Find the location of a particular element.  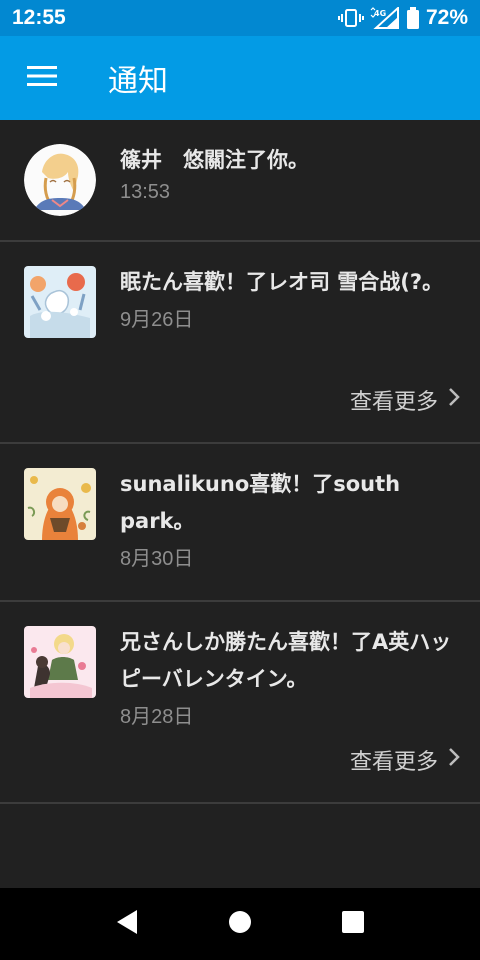

status-icons: 4G 72% is located at coordinates (402, 18).